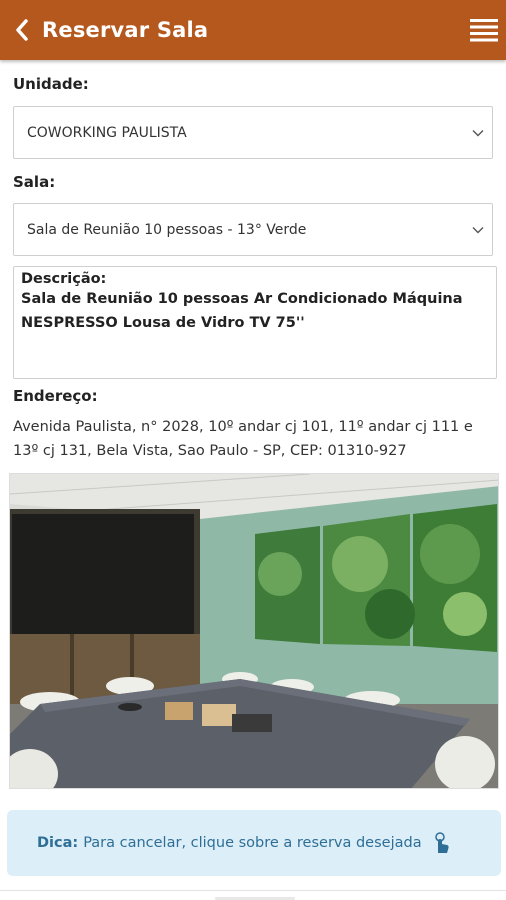 Image resolution: width=506 pixels, height=900 pixels. What do you see at coordinates (441, 842) in the screenshot?
I see `tap-hand-icon` at bounding box center [441, 842].